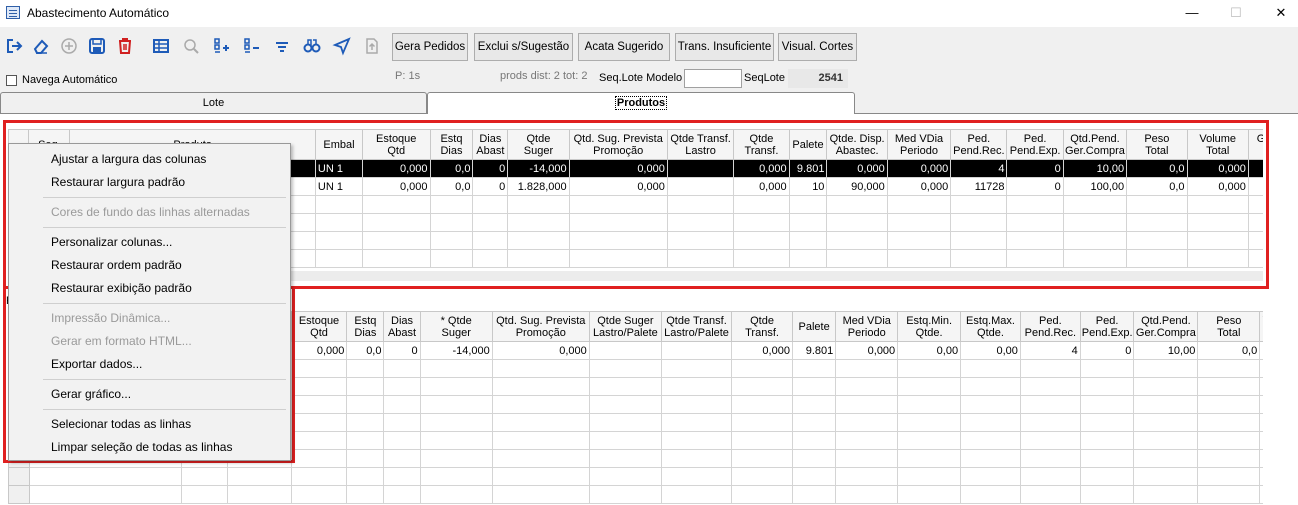 This screenshot has width=1298, height=505. I want to click on column-header-qtd-pend-ger-compra: Qtd.Pend. Ger.Compra, so click(1095, 144).